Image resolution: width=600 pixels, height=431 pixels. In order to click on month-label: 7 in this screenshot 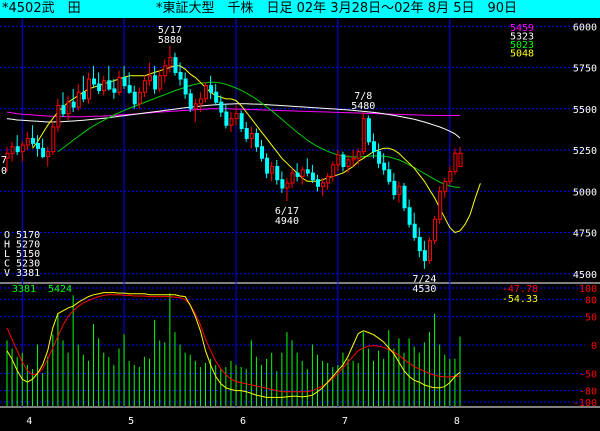, I will do `click(345, 421)`.